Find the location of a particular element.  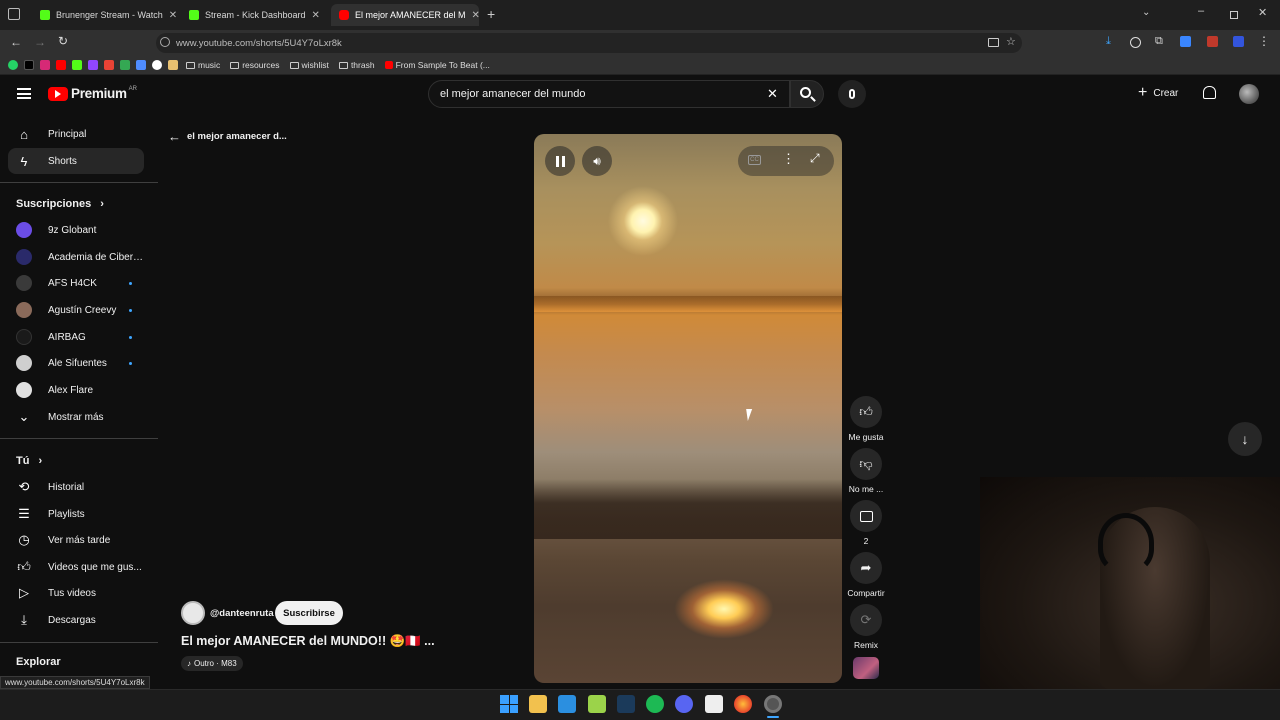

sidebar-item-history: ⟲ Historial is located at coordinates (79, 487).